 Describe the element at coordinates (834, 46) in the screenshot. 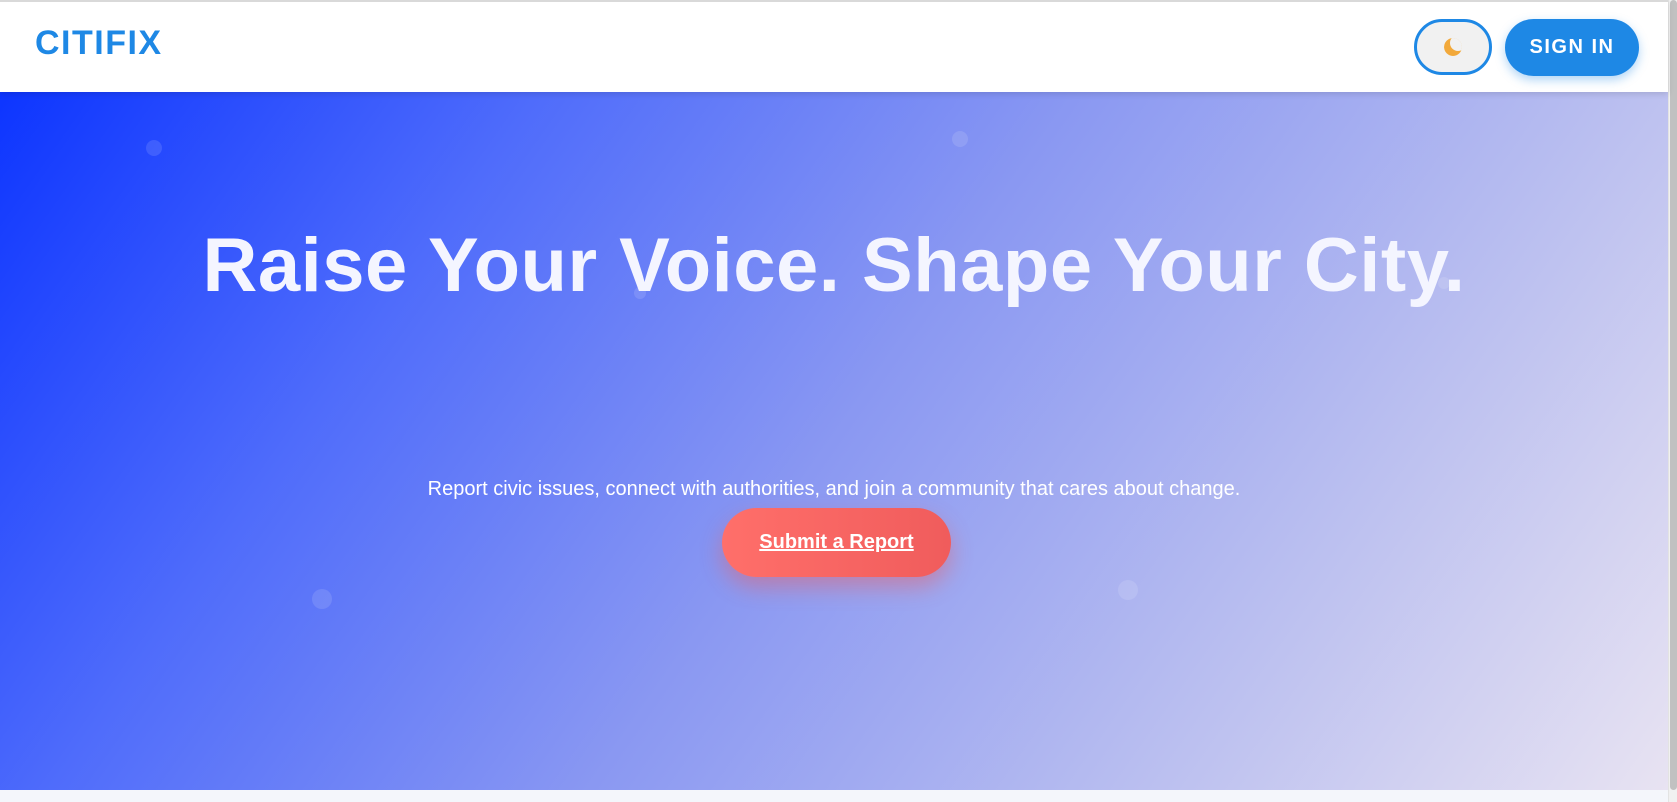

I see `top-navbar: CITIFIX SIGN IN` at that location.